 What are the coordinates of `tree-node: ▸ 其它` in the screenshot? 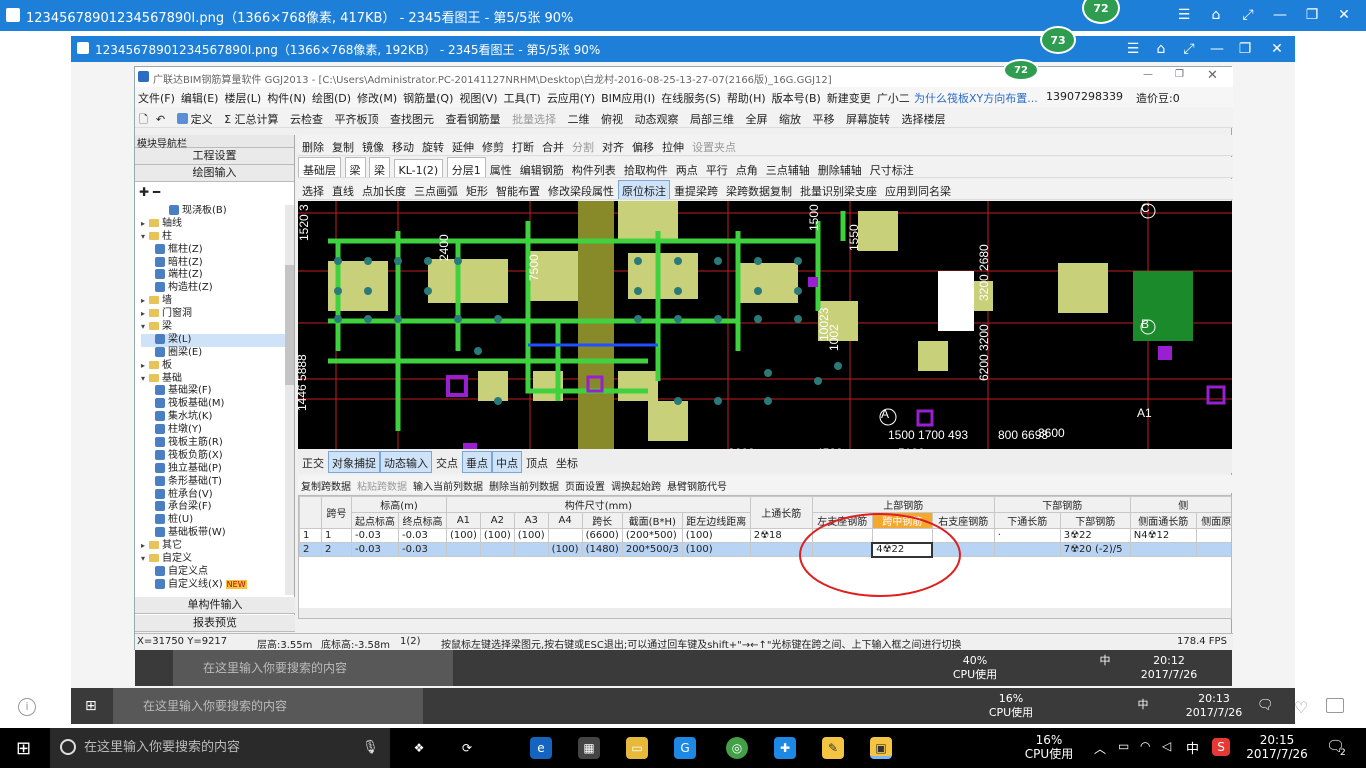 It's located at (216, 546).